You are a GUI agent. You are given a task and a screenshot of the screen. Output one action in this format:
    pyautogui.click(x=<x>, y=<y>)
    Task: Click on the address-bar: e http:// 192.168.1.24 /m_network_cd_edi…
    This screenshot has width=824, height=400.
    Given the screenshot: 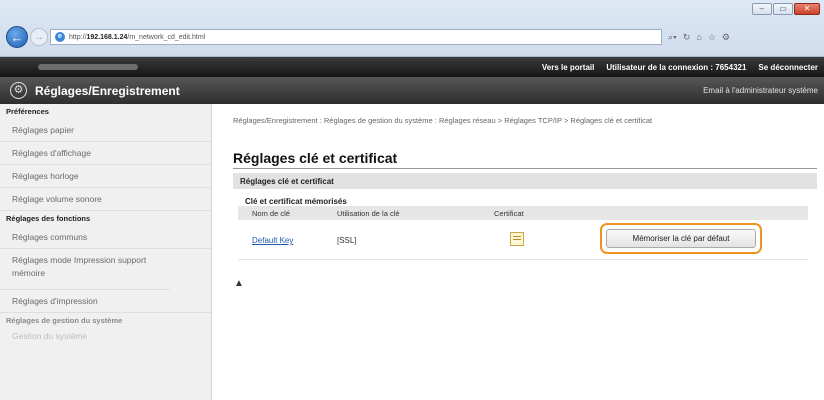 What is the action you would take?
    pyautogui.click(x=356, y=37)
    